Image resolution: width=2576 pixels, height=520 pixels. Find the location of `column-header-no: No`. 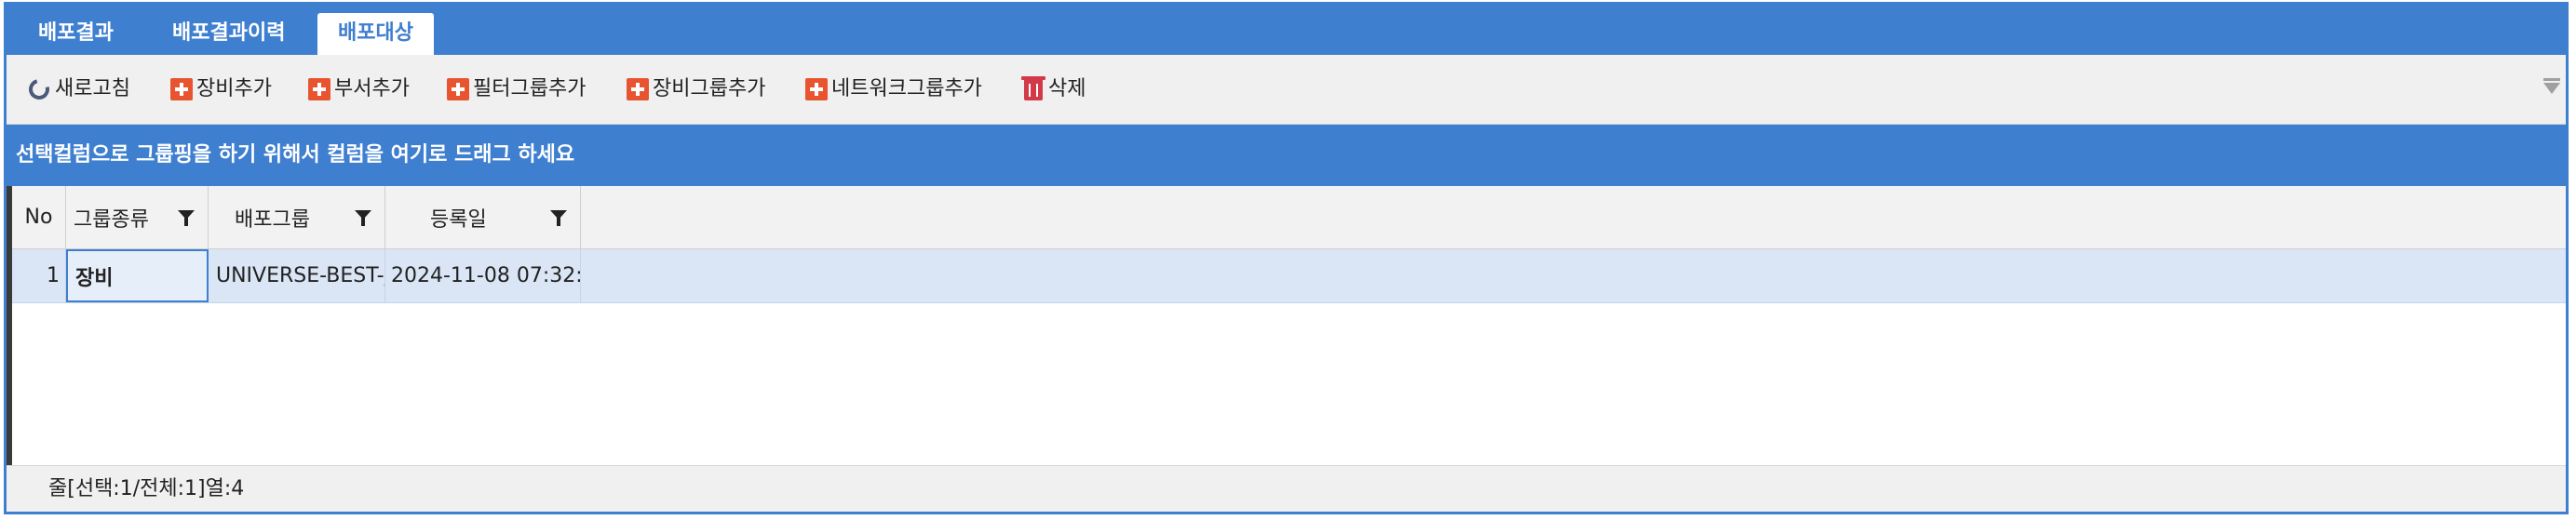

column-header-no: No is located at coordinates (39, 217).